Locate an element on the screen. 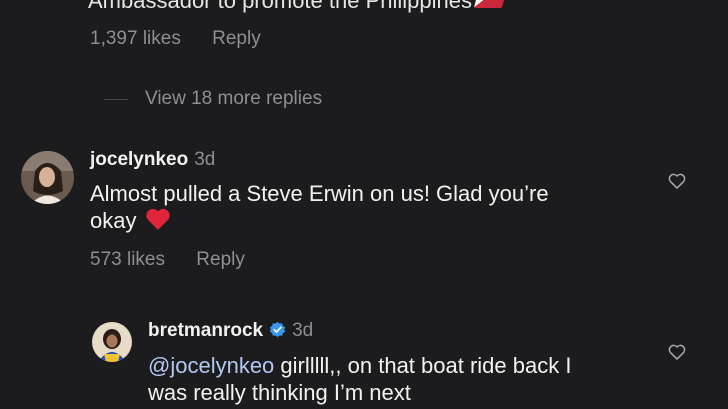  comment-text-partial: Ambassador to promote the Philippines is located at coordinates (297, 7).